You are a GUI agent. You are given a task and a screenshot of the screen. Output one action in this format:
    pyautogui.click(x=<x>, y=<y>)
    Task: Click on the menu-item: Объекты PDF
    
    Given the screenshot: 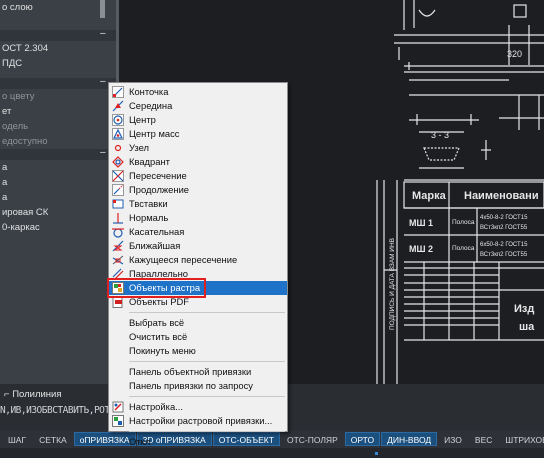 What is the action you would take?
    pyautogui.click(x=198, y=302)
    